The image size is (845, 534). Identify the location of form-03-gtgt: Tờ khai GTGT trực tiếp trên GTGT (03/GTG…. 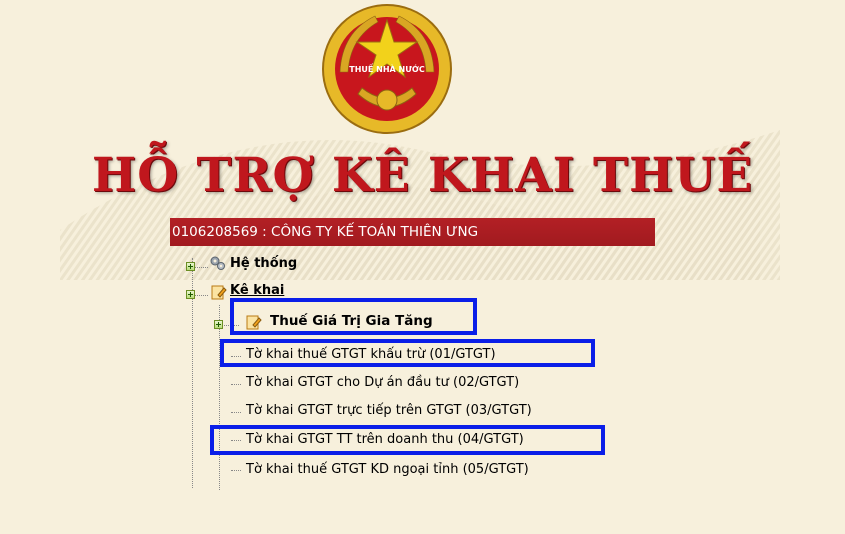
(389, 410).